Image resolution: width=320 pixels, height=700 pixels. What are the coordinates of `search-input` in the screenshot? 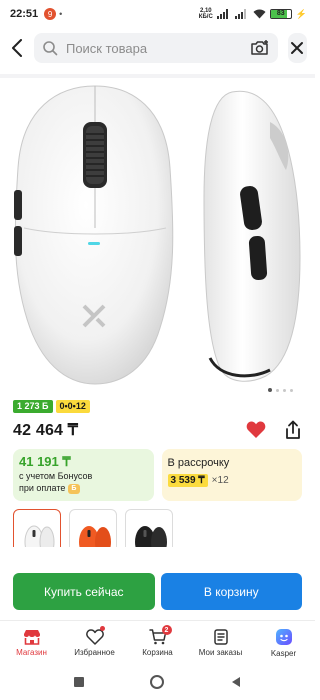 It's located at (153, 48).